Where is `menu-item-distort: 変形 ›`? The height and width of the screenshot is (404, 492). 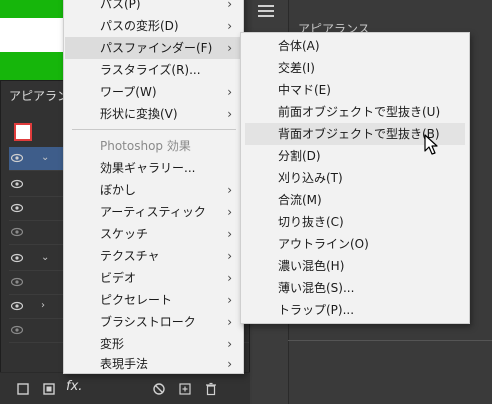
menu-item-distort: 変形 › is located at coordinates (153, 344).